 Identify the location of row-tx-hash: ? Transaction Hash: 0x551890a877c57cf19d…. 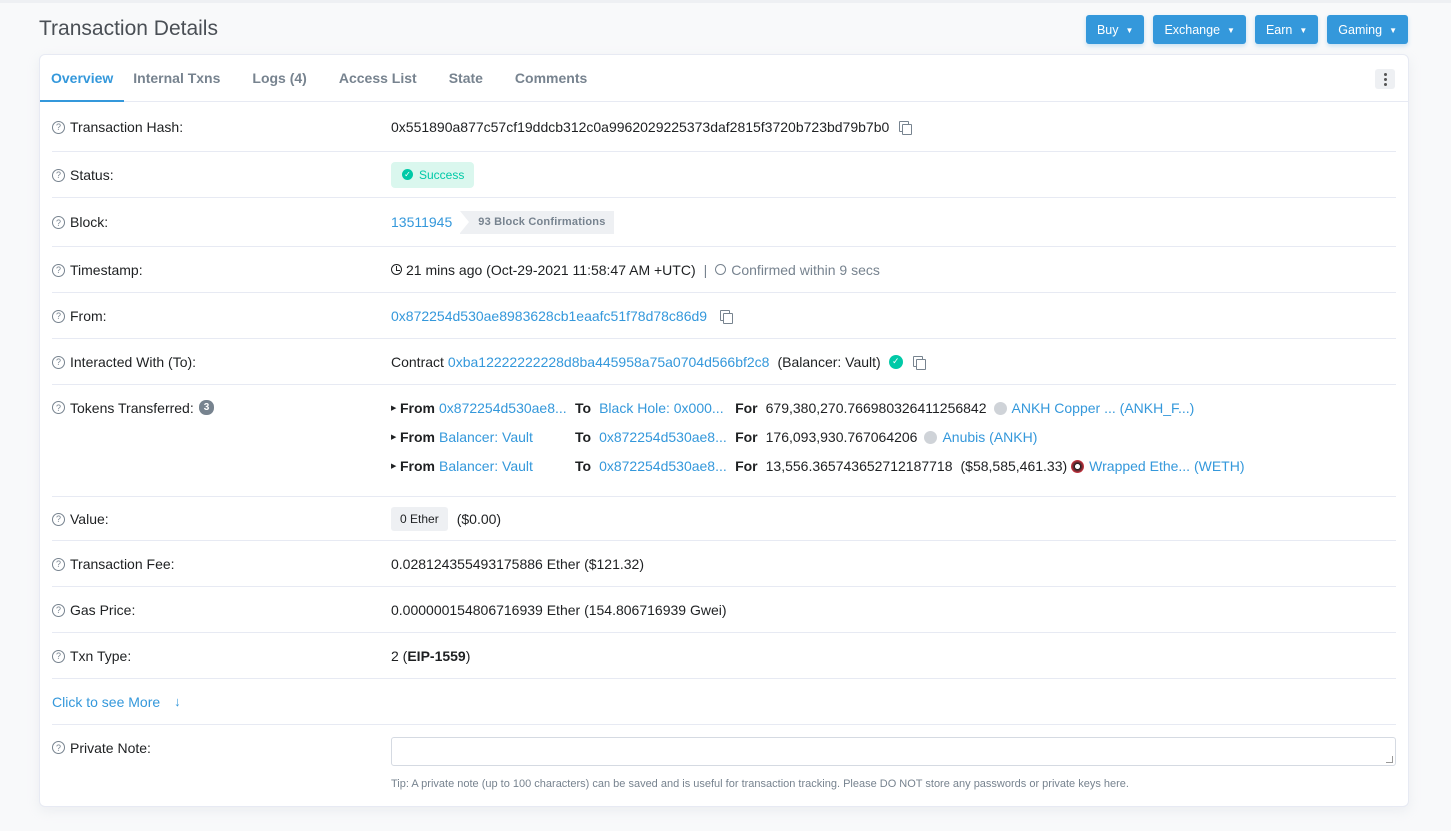
(724, 127).